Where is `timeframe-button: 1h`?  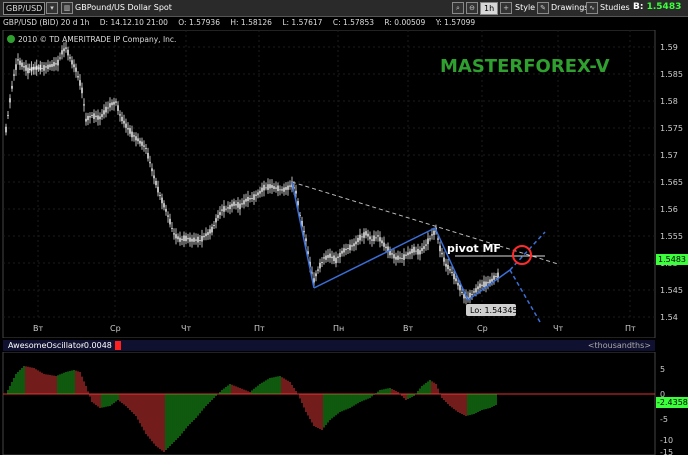
timeframe-button: 1h is located at coordinates (489, 8).